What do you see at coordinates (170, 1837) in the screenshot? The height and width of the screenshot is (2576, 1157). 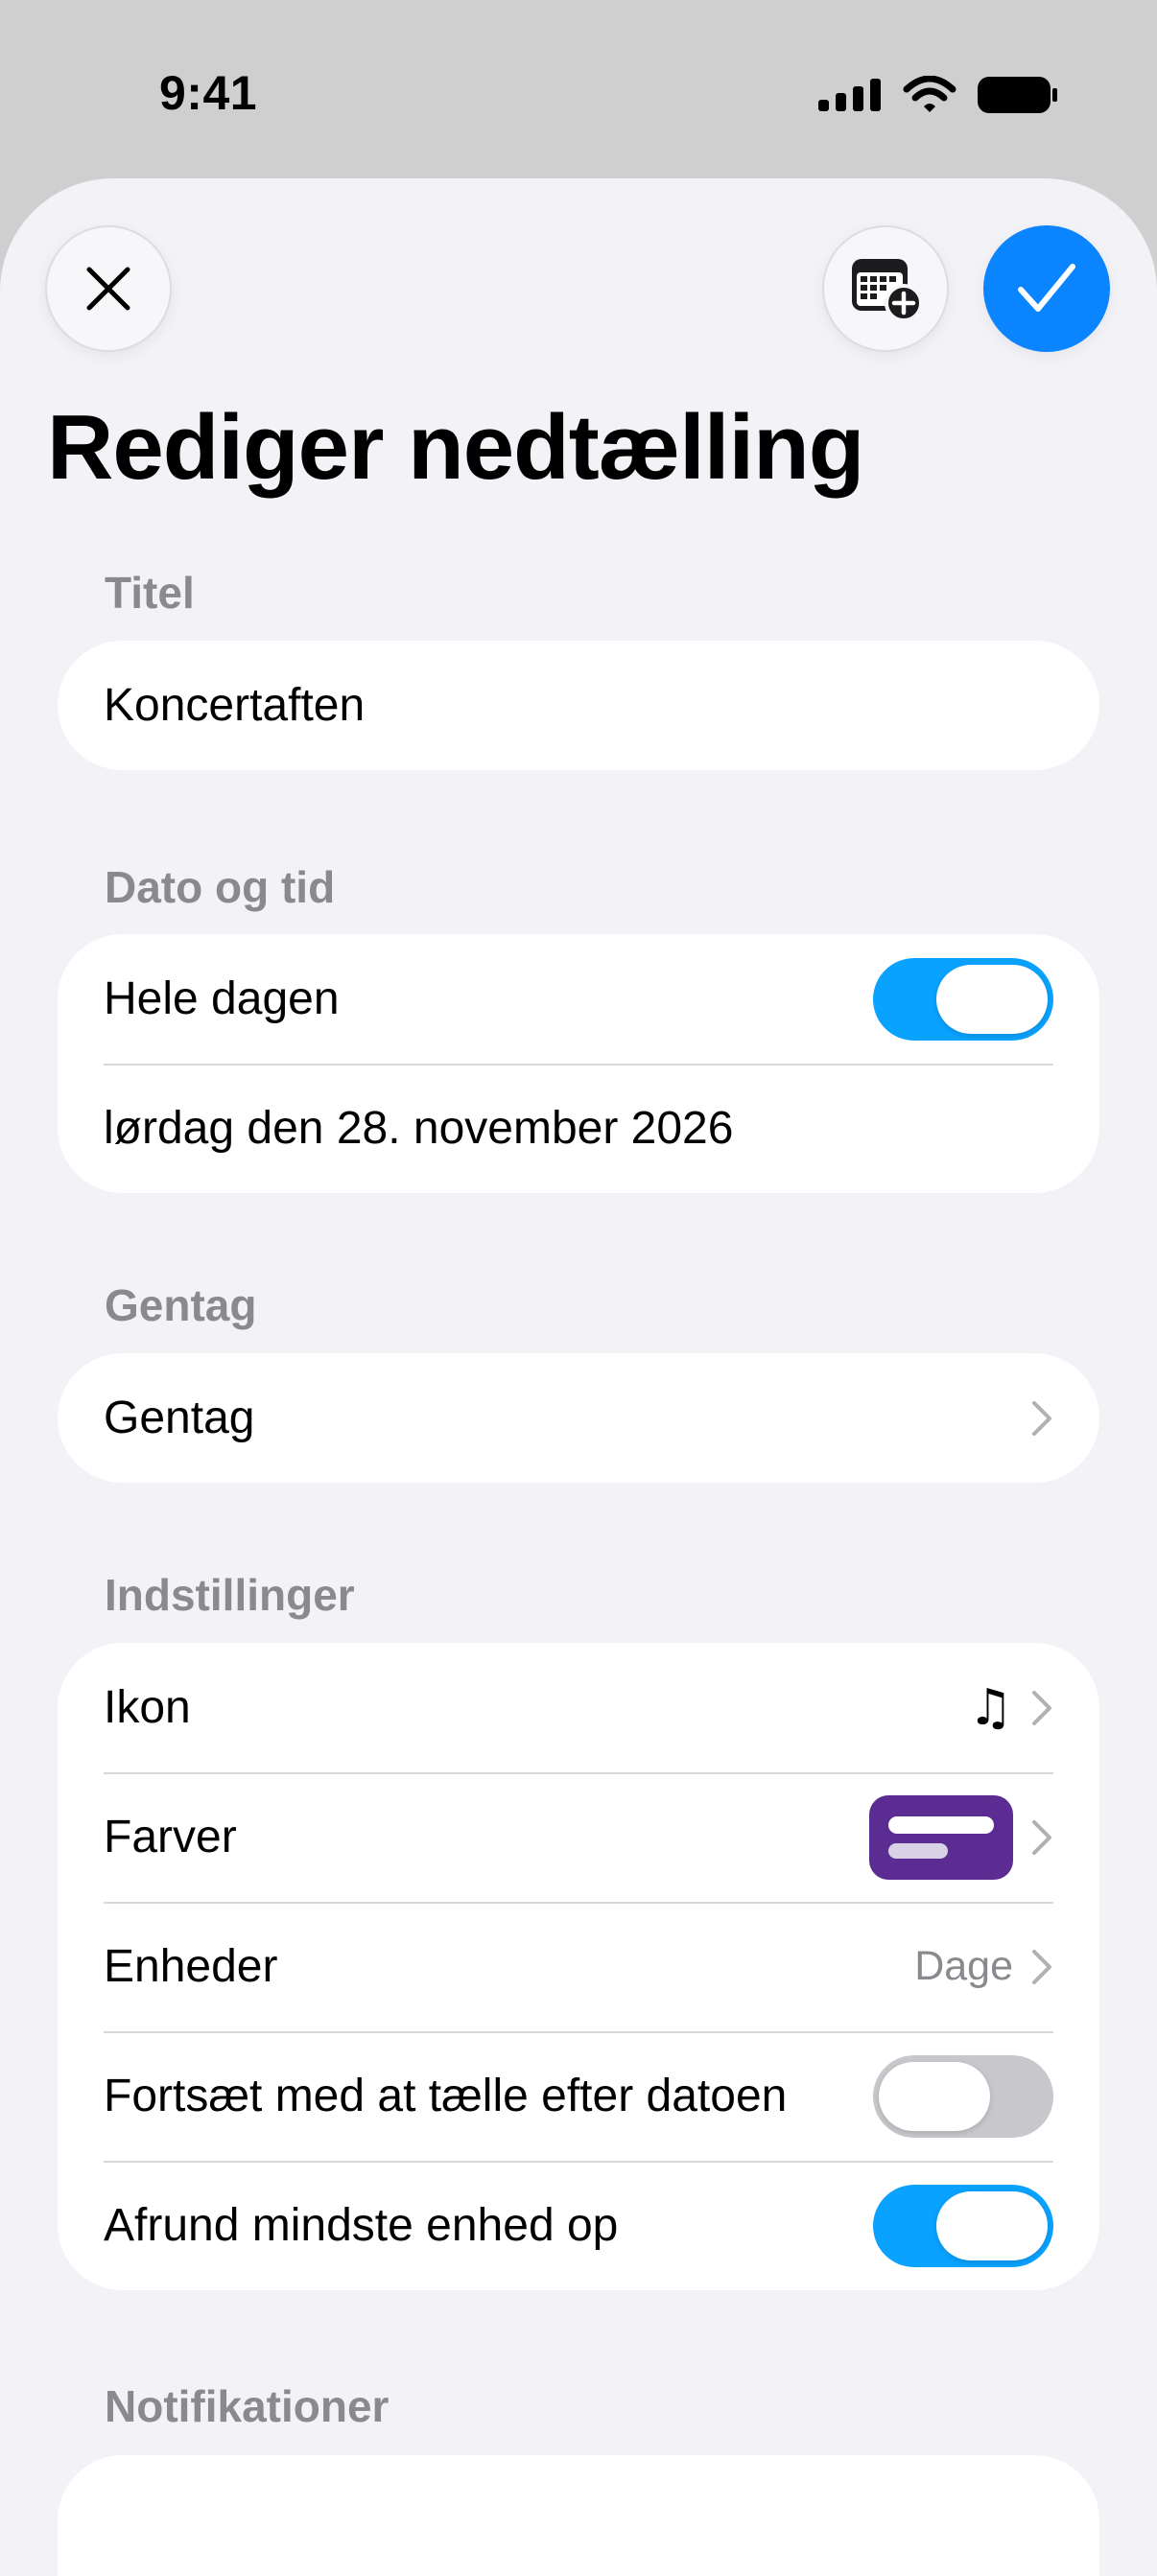 I see `colors-row-label: Farver` at bounding box center [170, 1837].